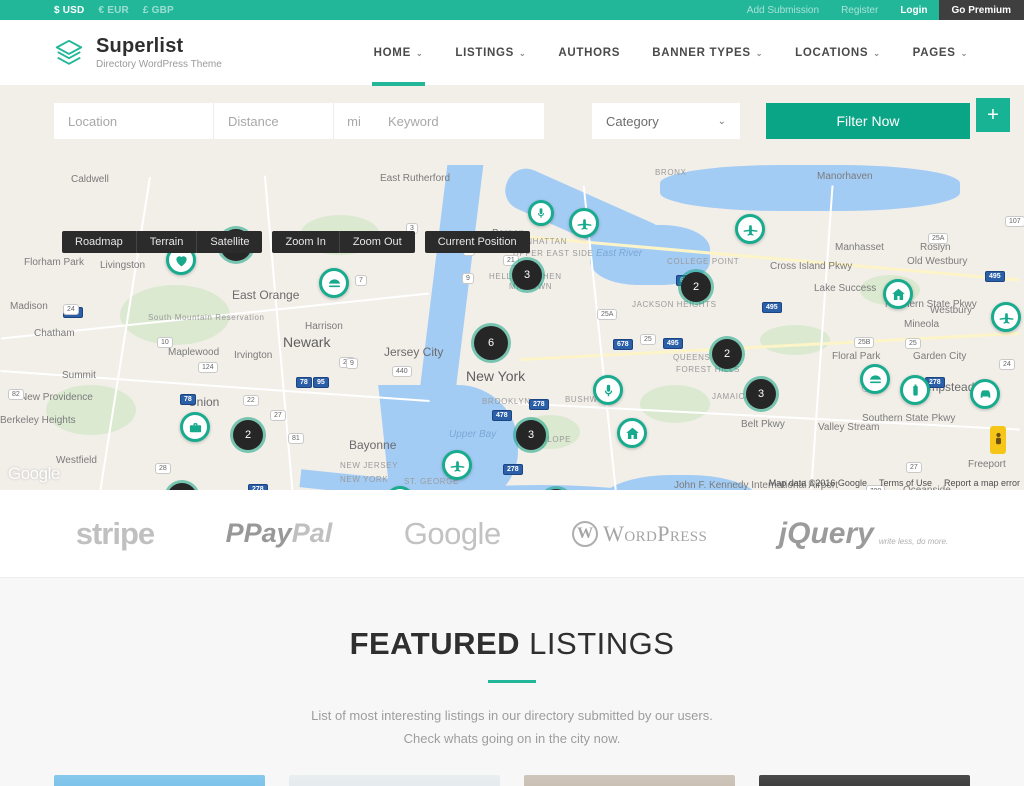 This screenshot has height=786, width=1024. I want to click on nav-item-banner-types: BANNER TYPES ⌄, so click(707, 52).